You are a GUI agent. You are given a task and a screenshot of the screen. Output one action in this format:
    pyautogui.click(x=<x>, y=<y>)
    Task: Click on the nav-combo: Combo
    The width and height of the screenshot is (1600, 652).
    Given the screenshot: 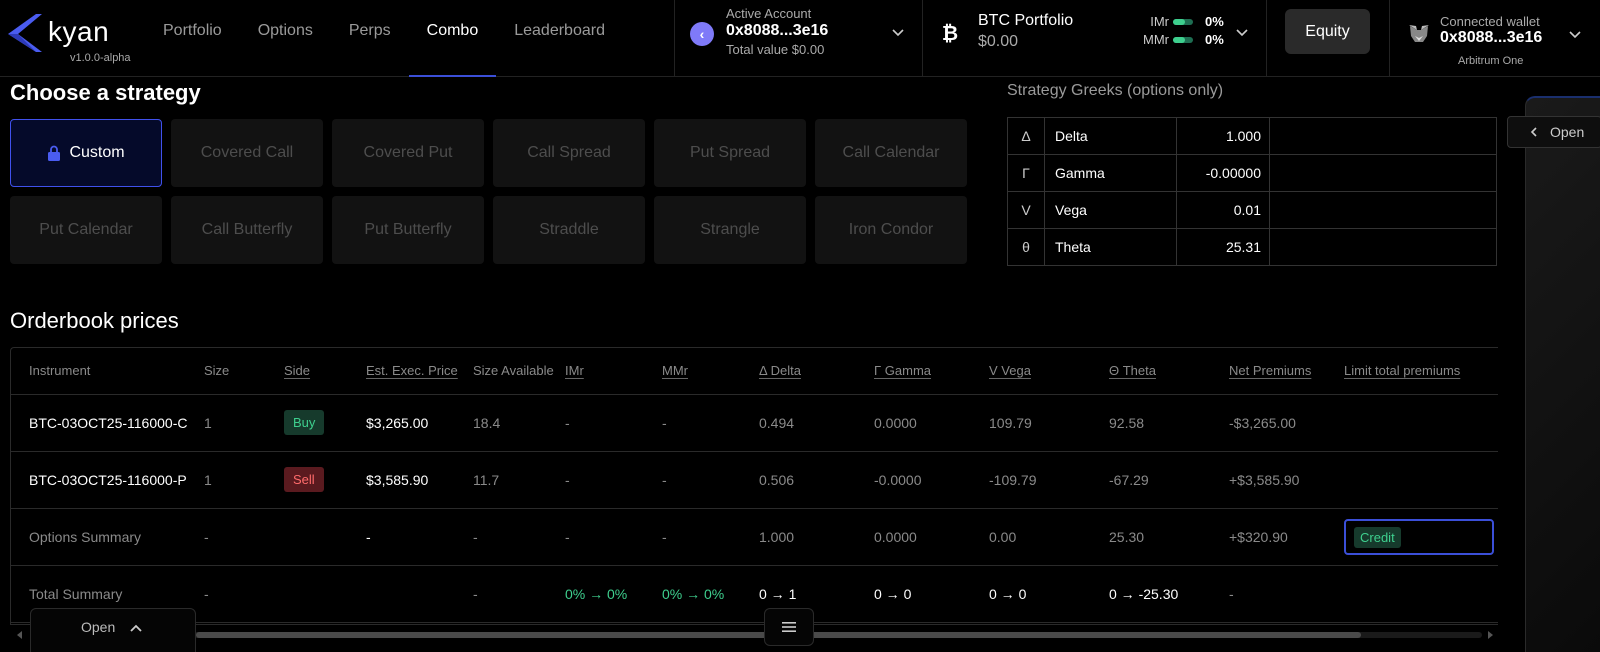 What is the action you would take?
    pyautogui.click(x=452, y=38)
    